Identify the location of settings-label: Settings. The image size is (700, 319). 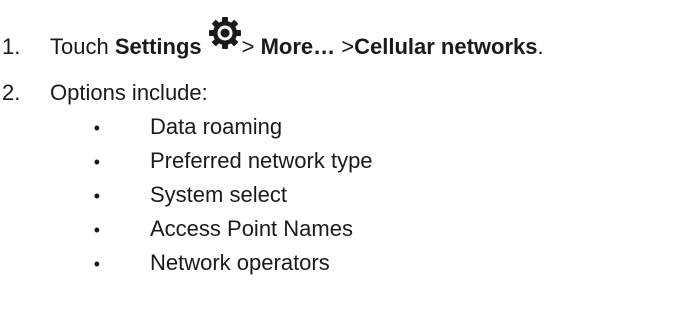
(158, 46).